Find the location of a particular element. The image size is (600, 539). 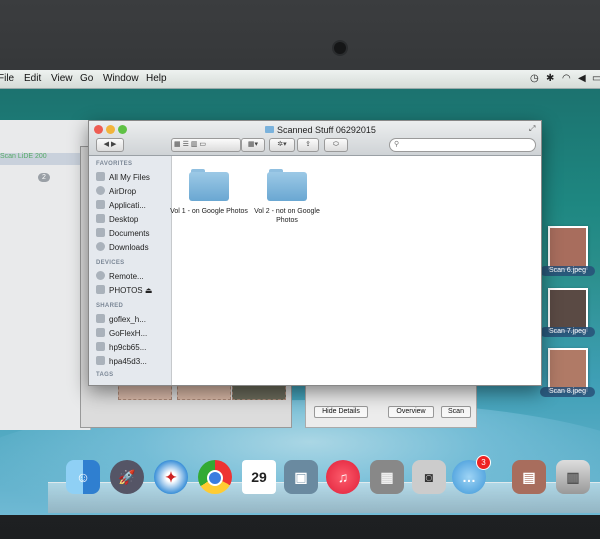

preview-icon: ▣ is located at coordinates (301, 477).